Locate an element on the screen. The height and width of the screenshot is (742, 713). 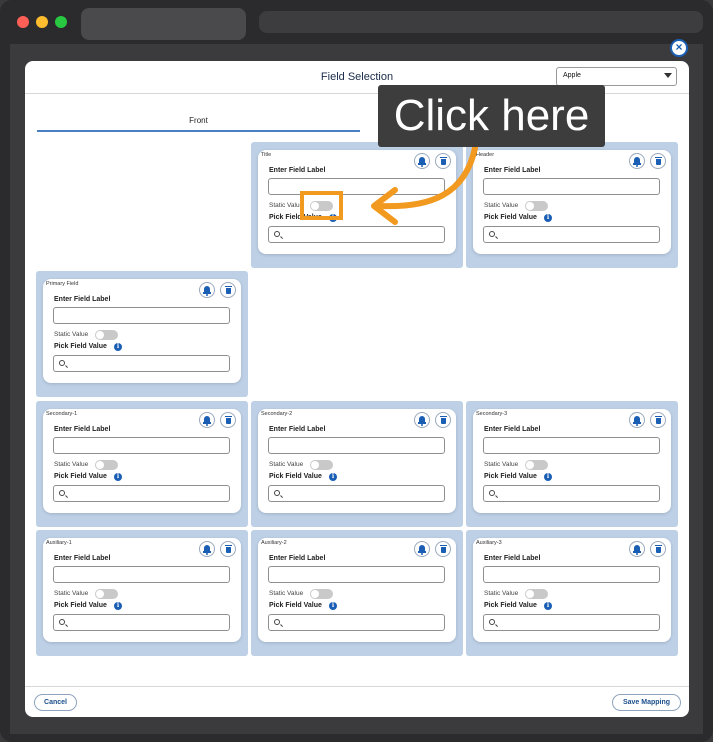
maximize-window-dot is located at coordinates (61, 22).